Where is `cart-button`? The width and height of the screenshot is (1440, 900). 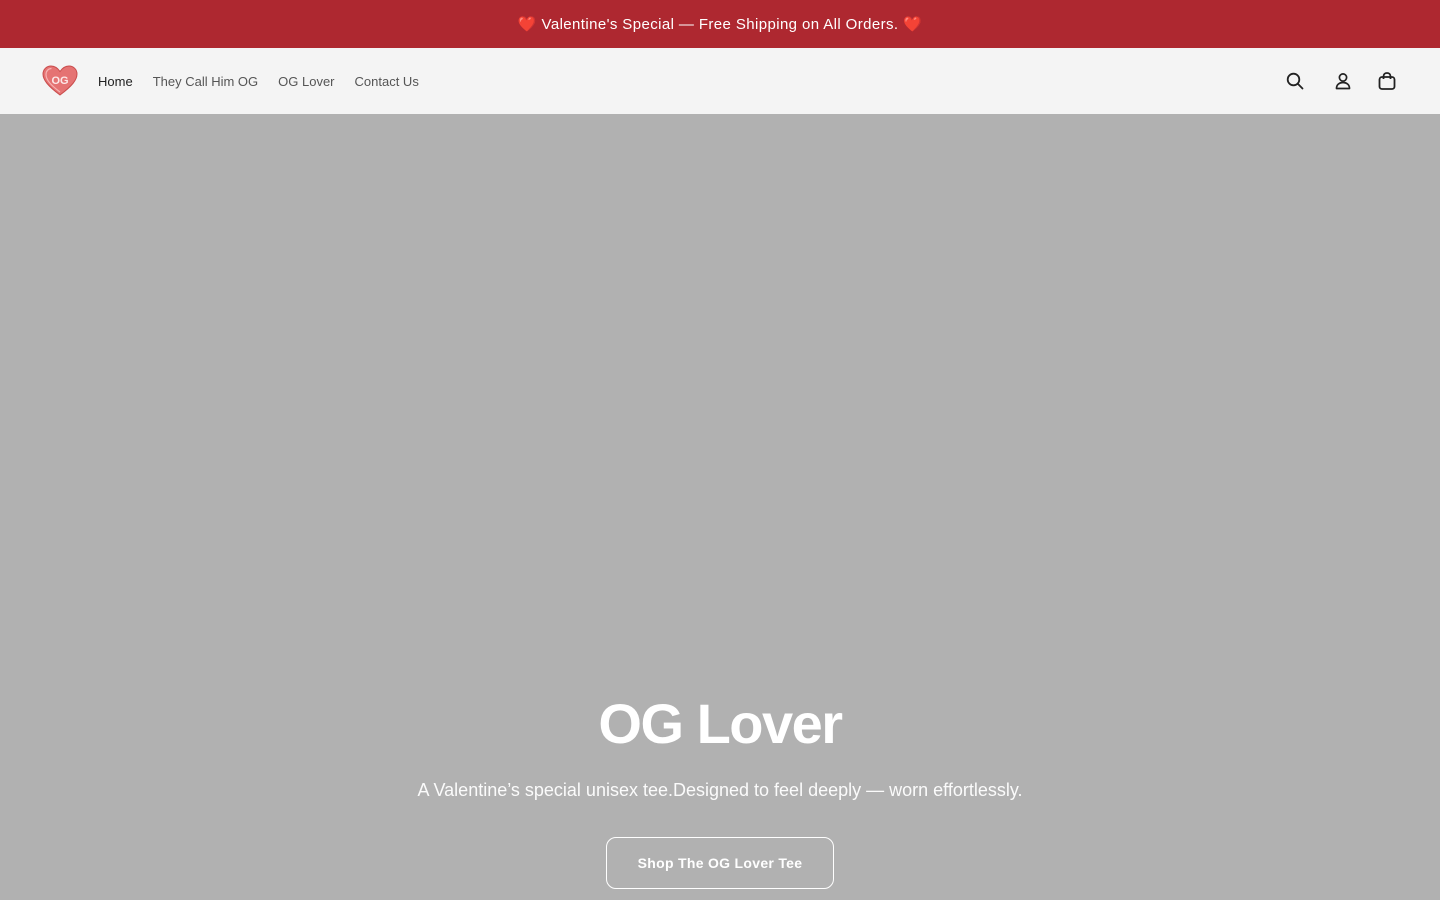 cart-button is located at coordinates (1387, 81).